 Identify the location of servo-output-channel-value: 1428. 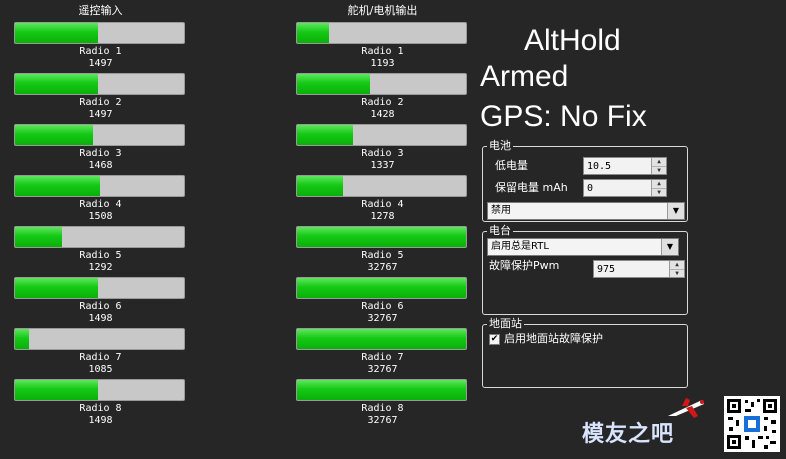
(382, 114).